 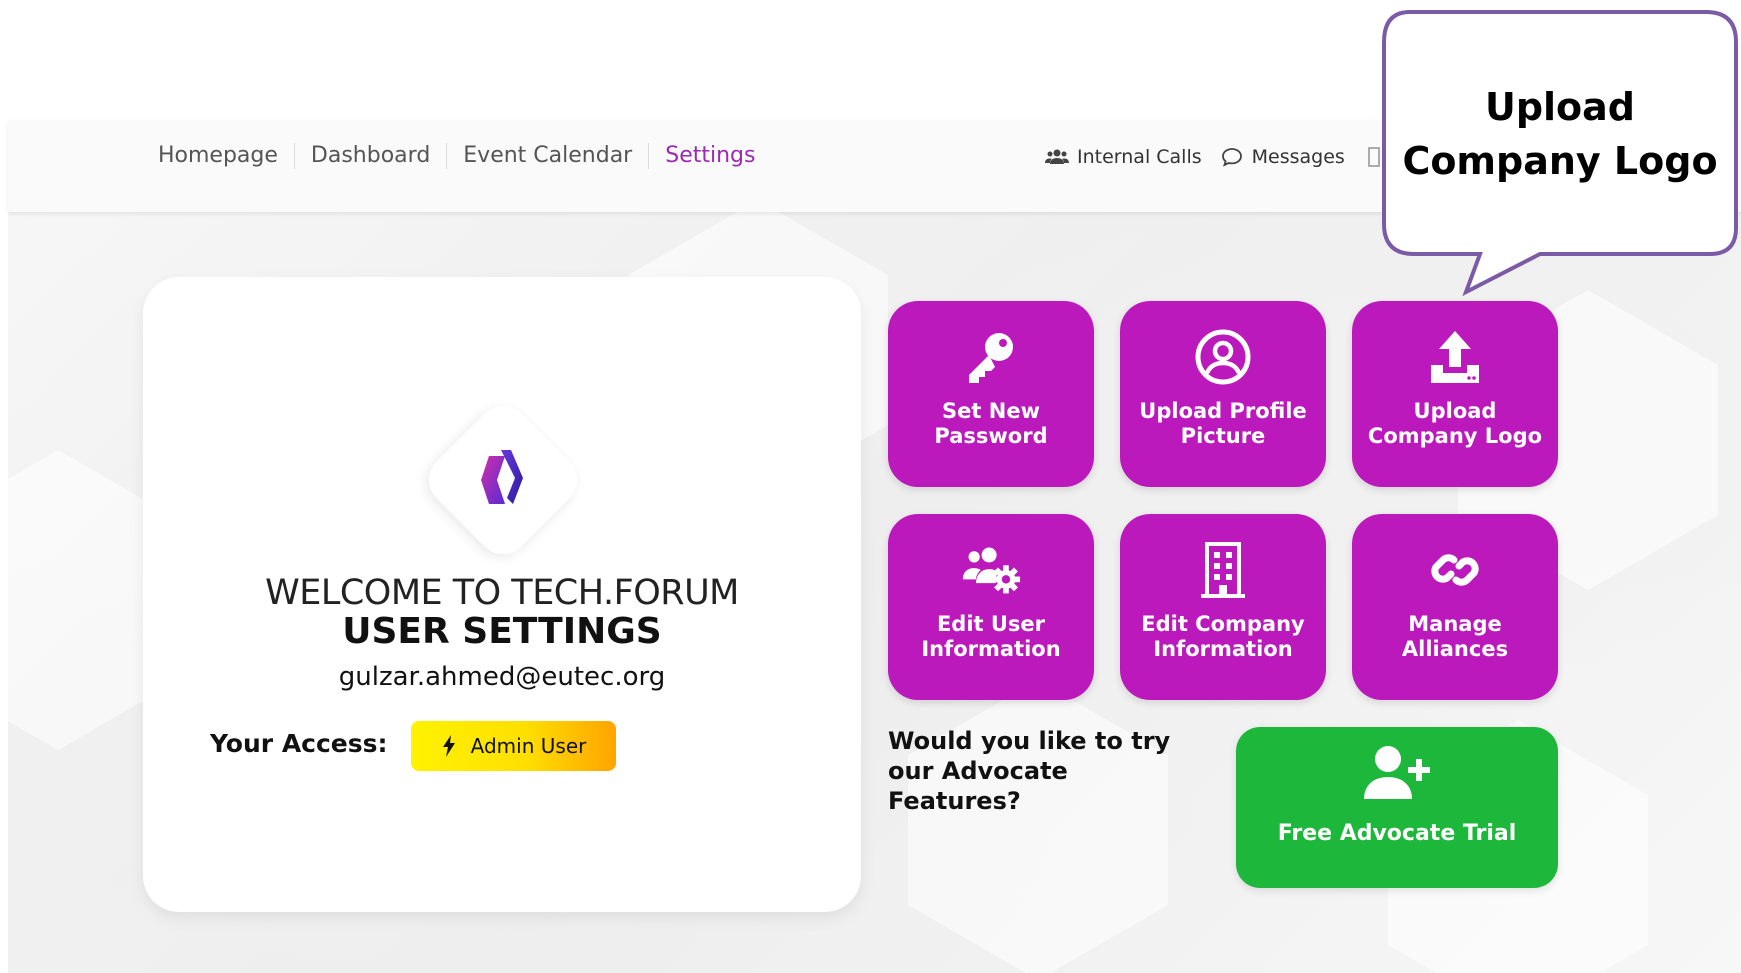 What do you see at coordinates (1223, 394) in the screenshot?
I see `upload-profile-picture-tile: Upload Profile Picture` at bounding box center [1223, 394].